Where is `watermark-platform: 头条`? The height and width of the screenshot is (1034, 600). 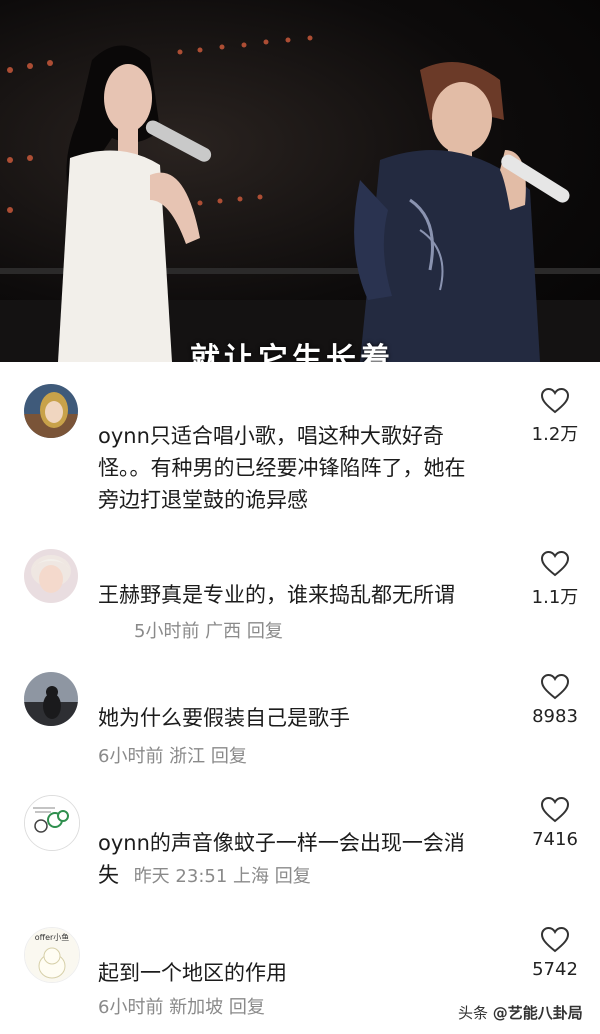
watermark-platform: 头条 is located at coordinates (473, 1013).